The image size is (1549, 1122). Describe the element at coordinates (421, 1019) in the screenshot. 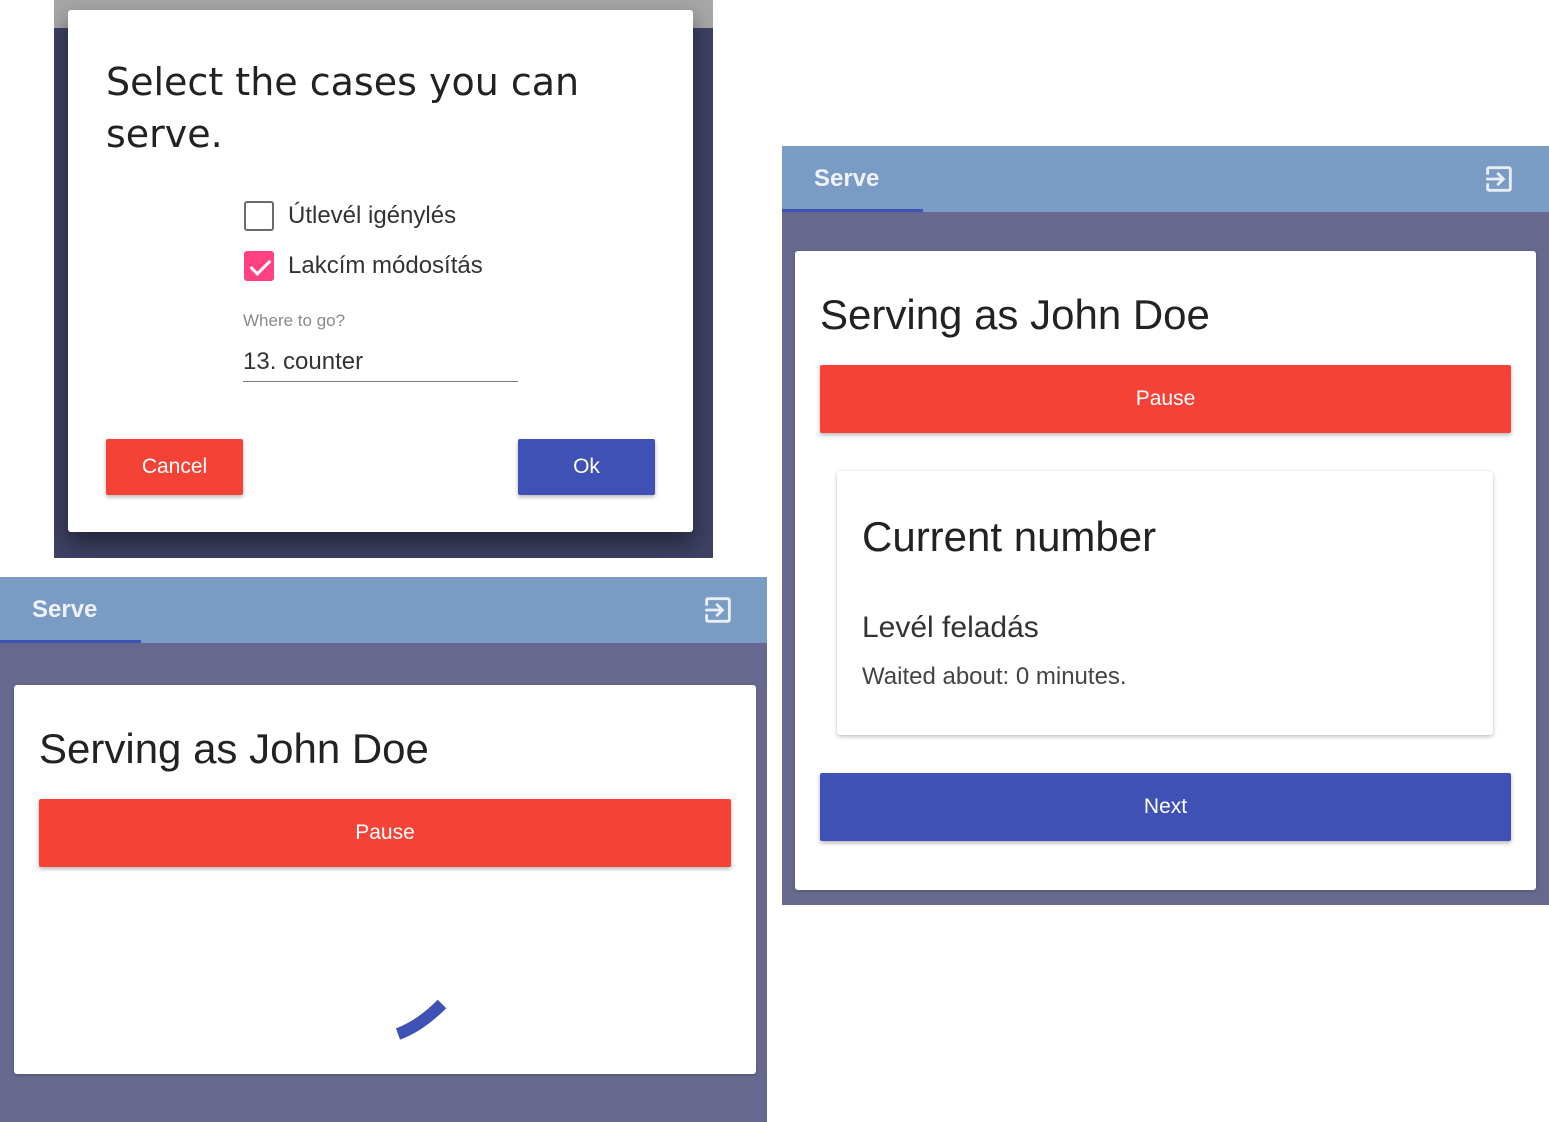

I see `loading-spinner-icon` at that location.